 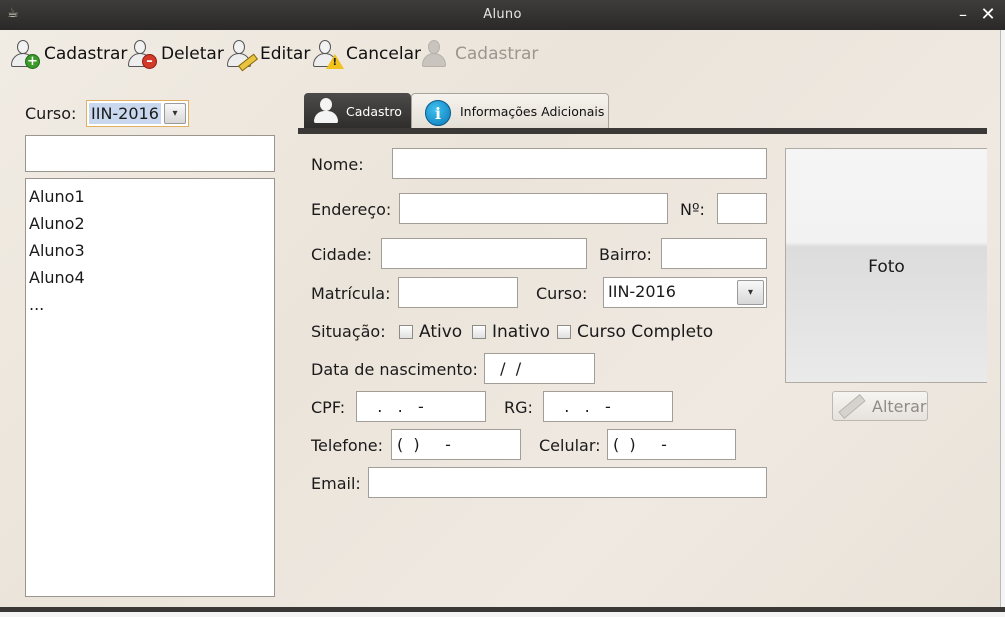 I want to click on cadastrar-label: Cadastrar, so click(x=86, y=54).